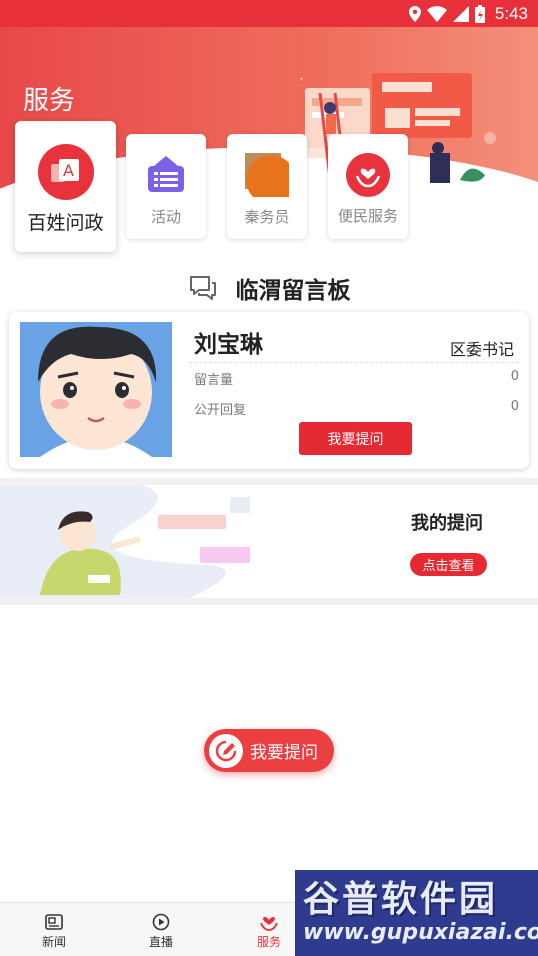  Describe the element at coordinates (355, 438) in the screenshot. I see `ask-question-button: 我要提问` at that location.